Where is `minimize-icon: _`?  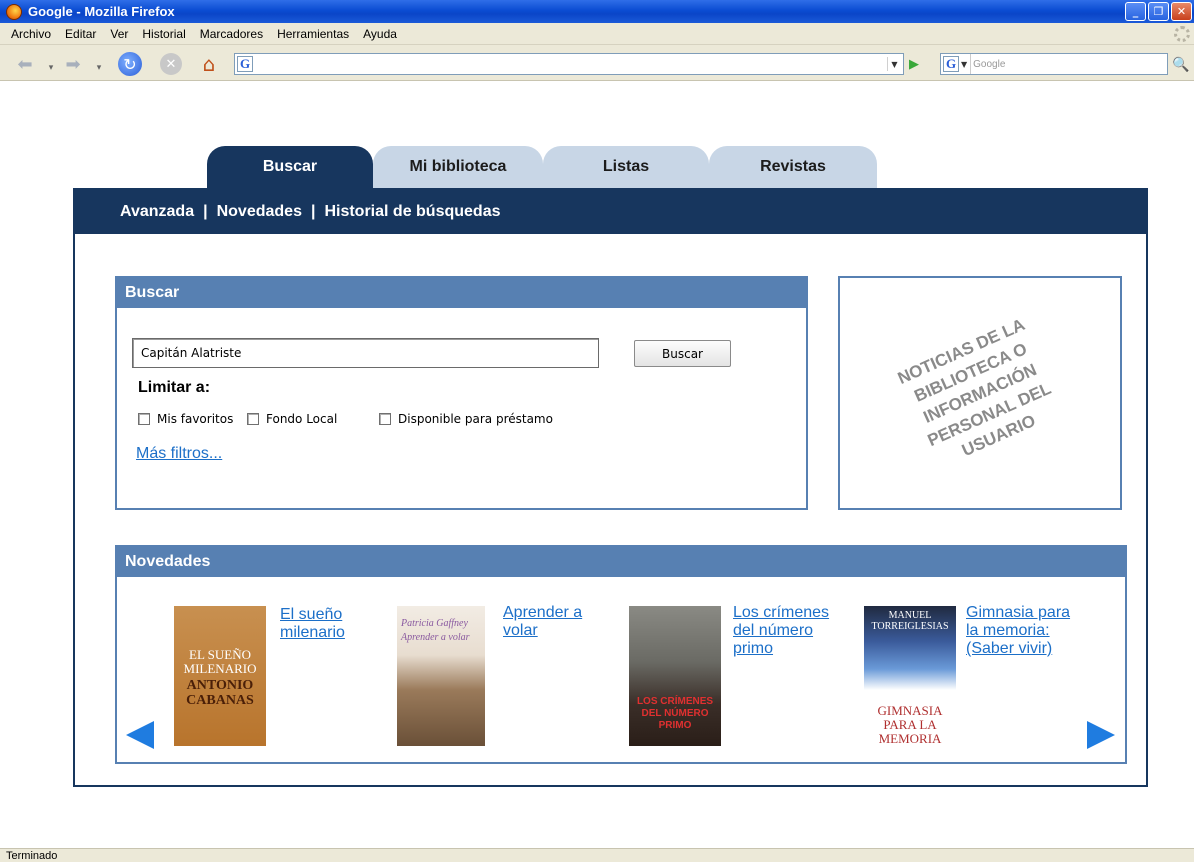 minimize-icon: _ is located at coordinates (1135, 11).